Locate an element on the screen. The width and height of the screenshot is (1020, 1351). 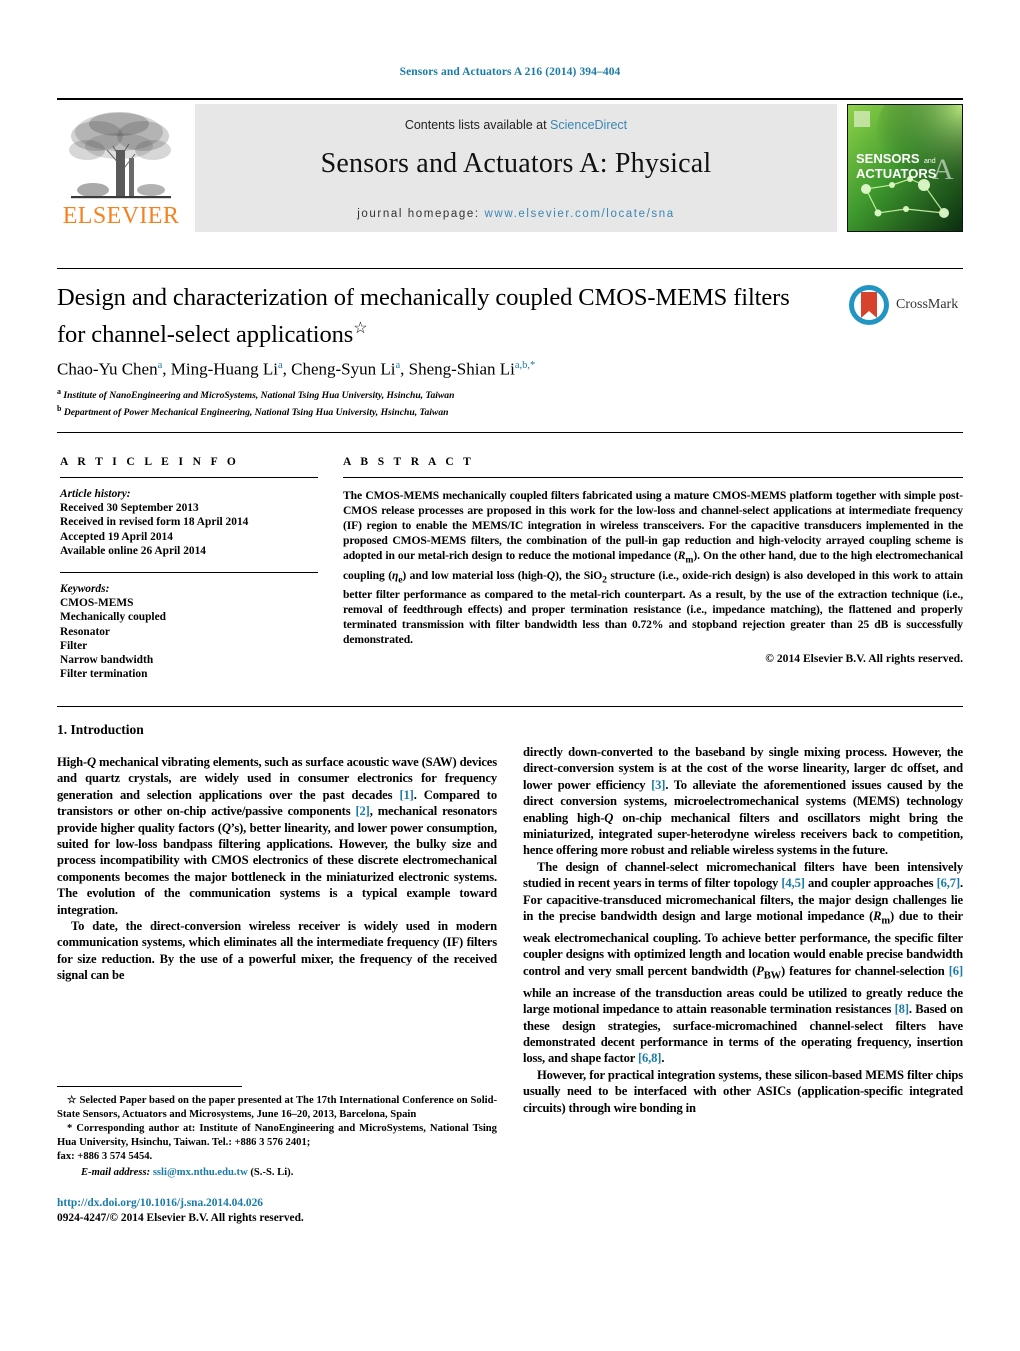
svg-text: SENSORS is located at coordinates (888, 158).